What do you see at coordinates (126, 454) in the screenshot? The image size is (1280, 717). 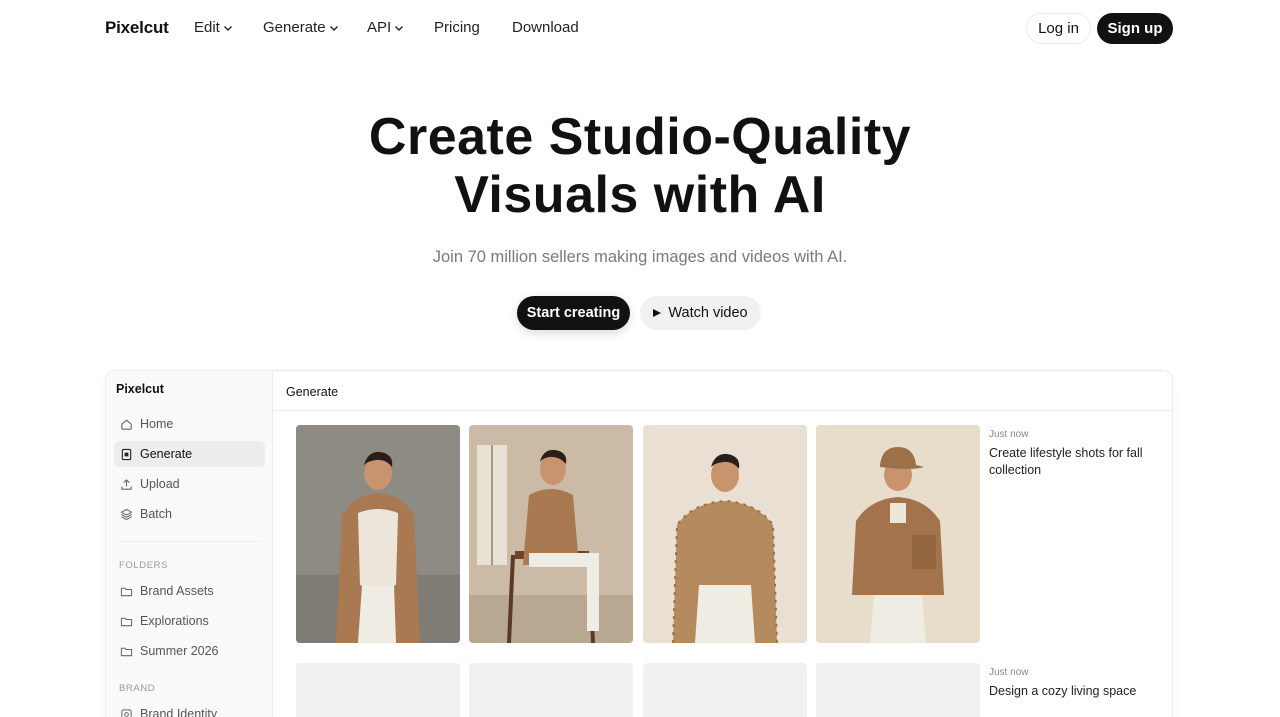 I see `generate-icon` at bounding box center [126, 454].